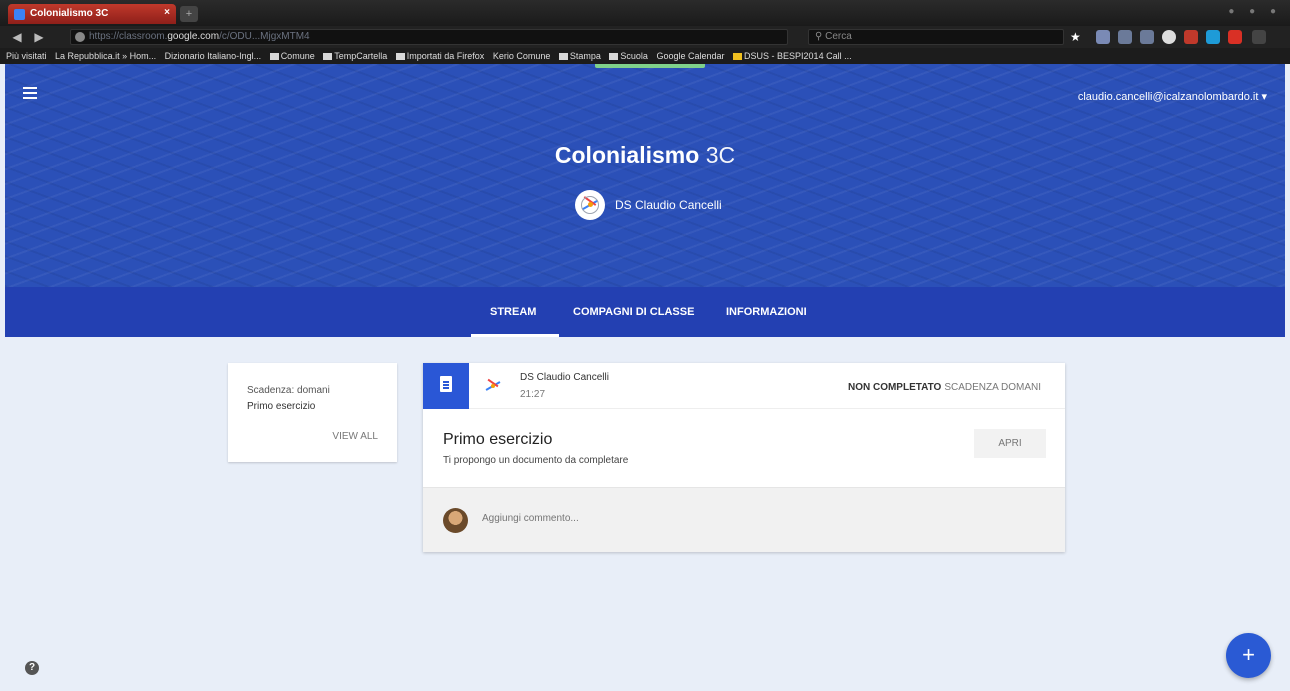 The image size is (1290, 691). Describe the element at coordinates (1077, 37) in the screenshot. I see `bookmark-star-icon: ★` at that location.